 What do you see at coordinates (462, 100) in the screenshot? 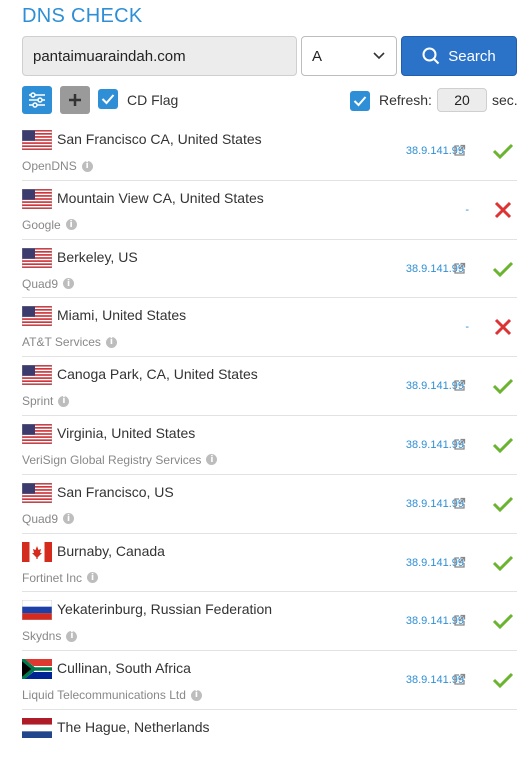
I see `refresh-interval-input` at bounding box center [462, 100].